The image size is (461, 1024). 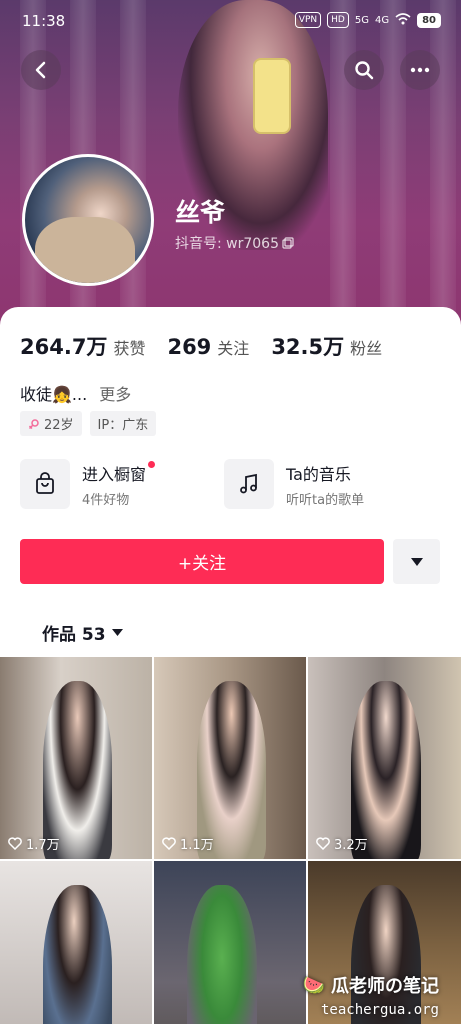 What do you see at coordinates (351, 845) in the screenshot?
I see `video-likes-count: 3.2万` at bounding box center [351, 845].